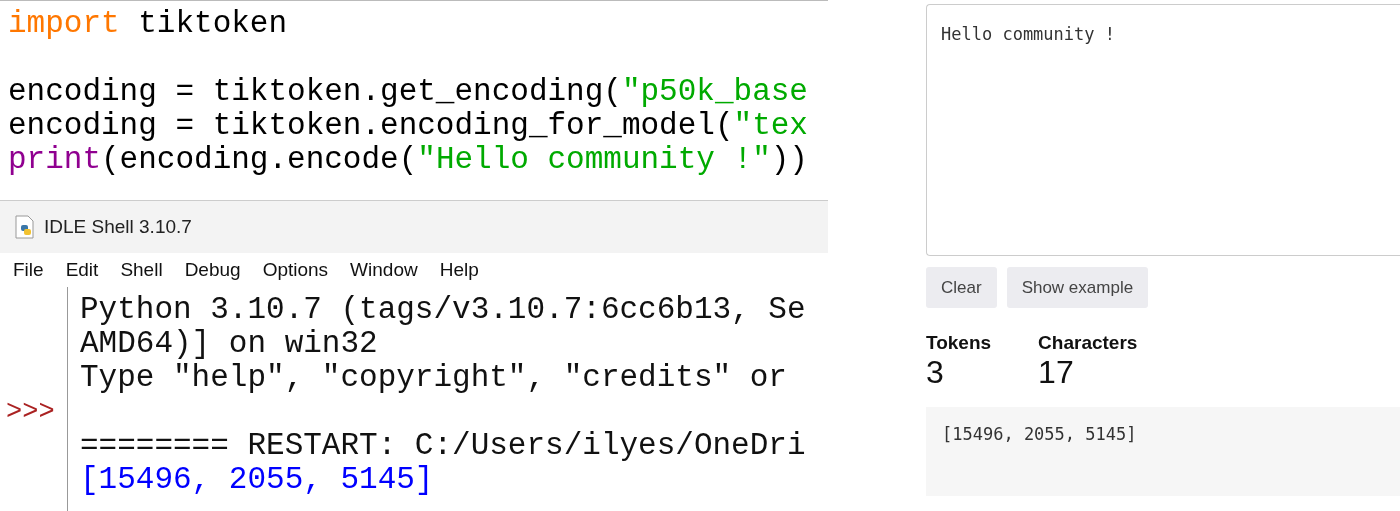  I want to click on shell-result-line: [15496, 2055, 5145], so click(257, 479).